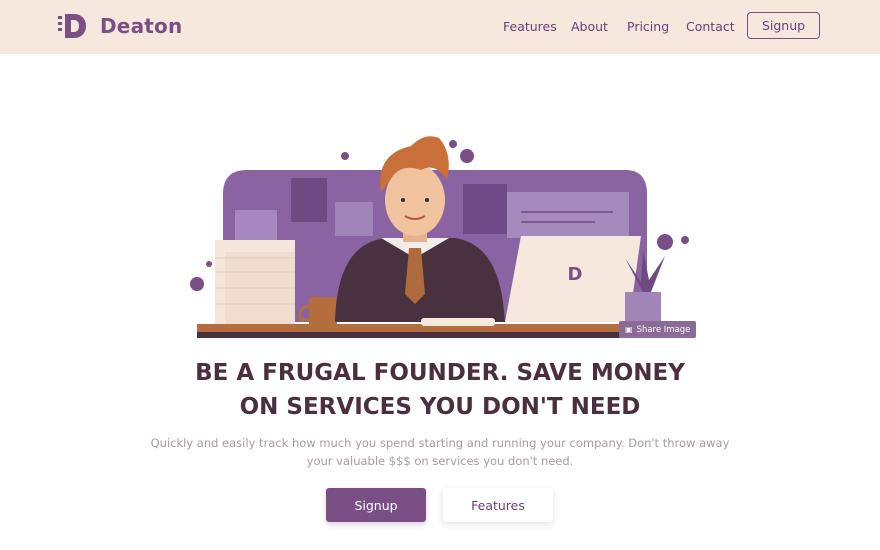 The height and width of the screenshot is (550, 880). What do you see at coordinates (323, 312) in the screenshot?
I see `coffee-mug` at bounding box center [323, 312].